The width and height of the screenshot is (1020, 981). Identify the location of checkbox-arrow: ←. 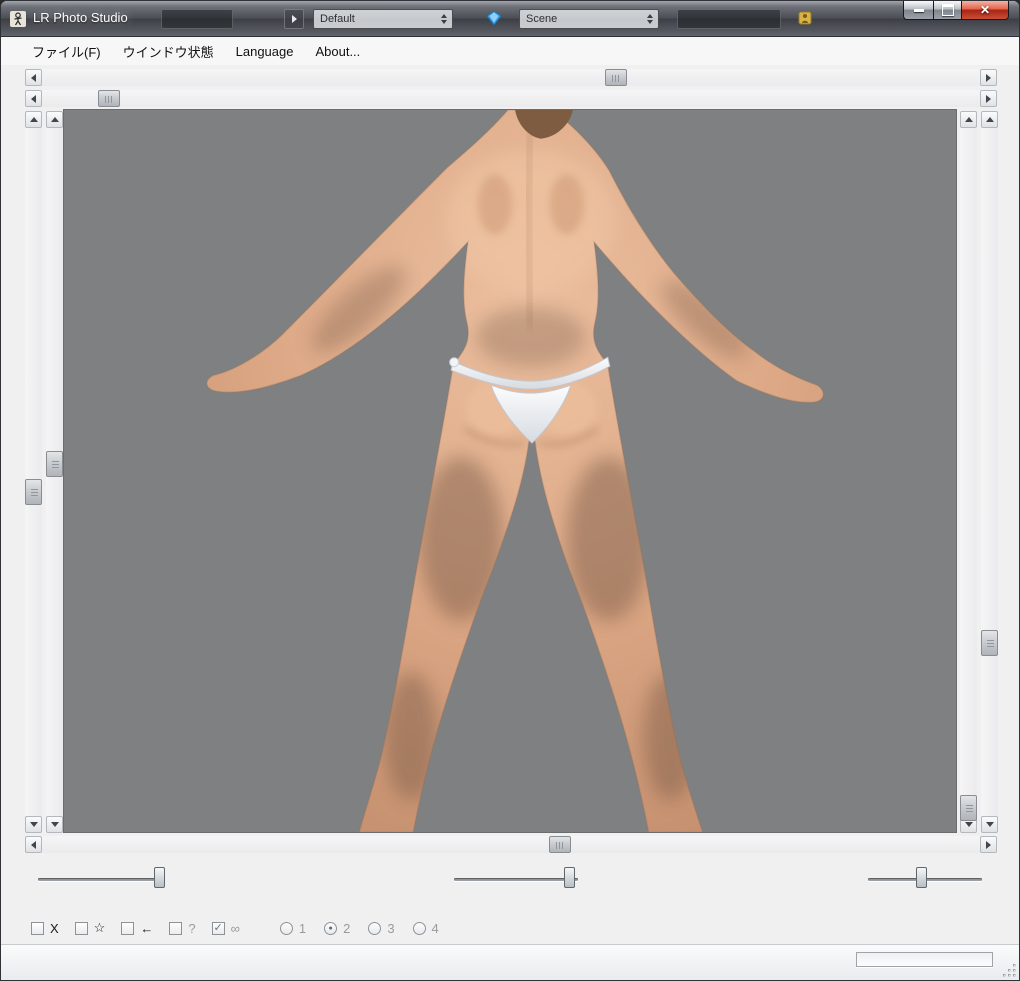
(137, 928).